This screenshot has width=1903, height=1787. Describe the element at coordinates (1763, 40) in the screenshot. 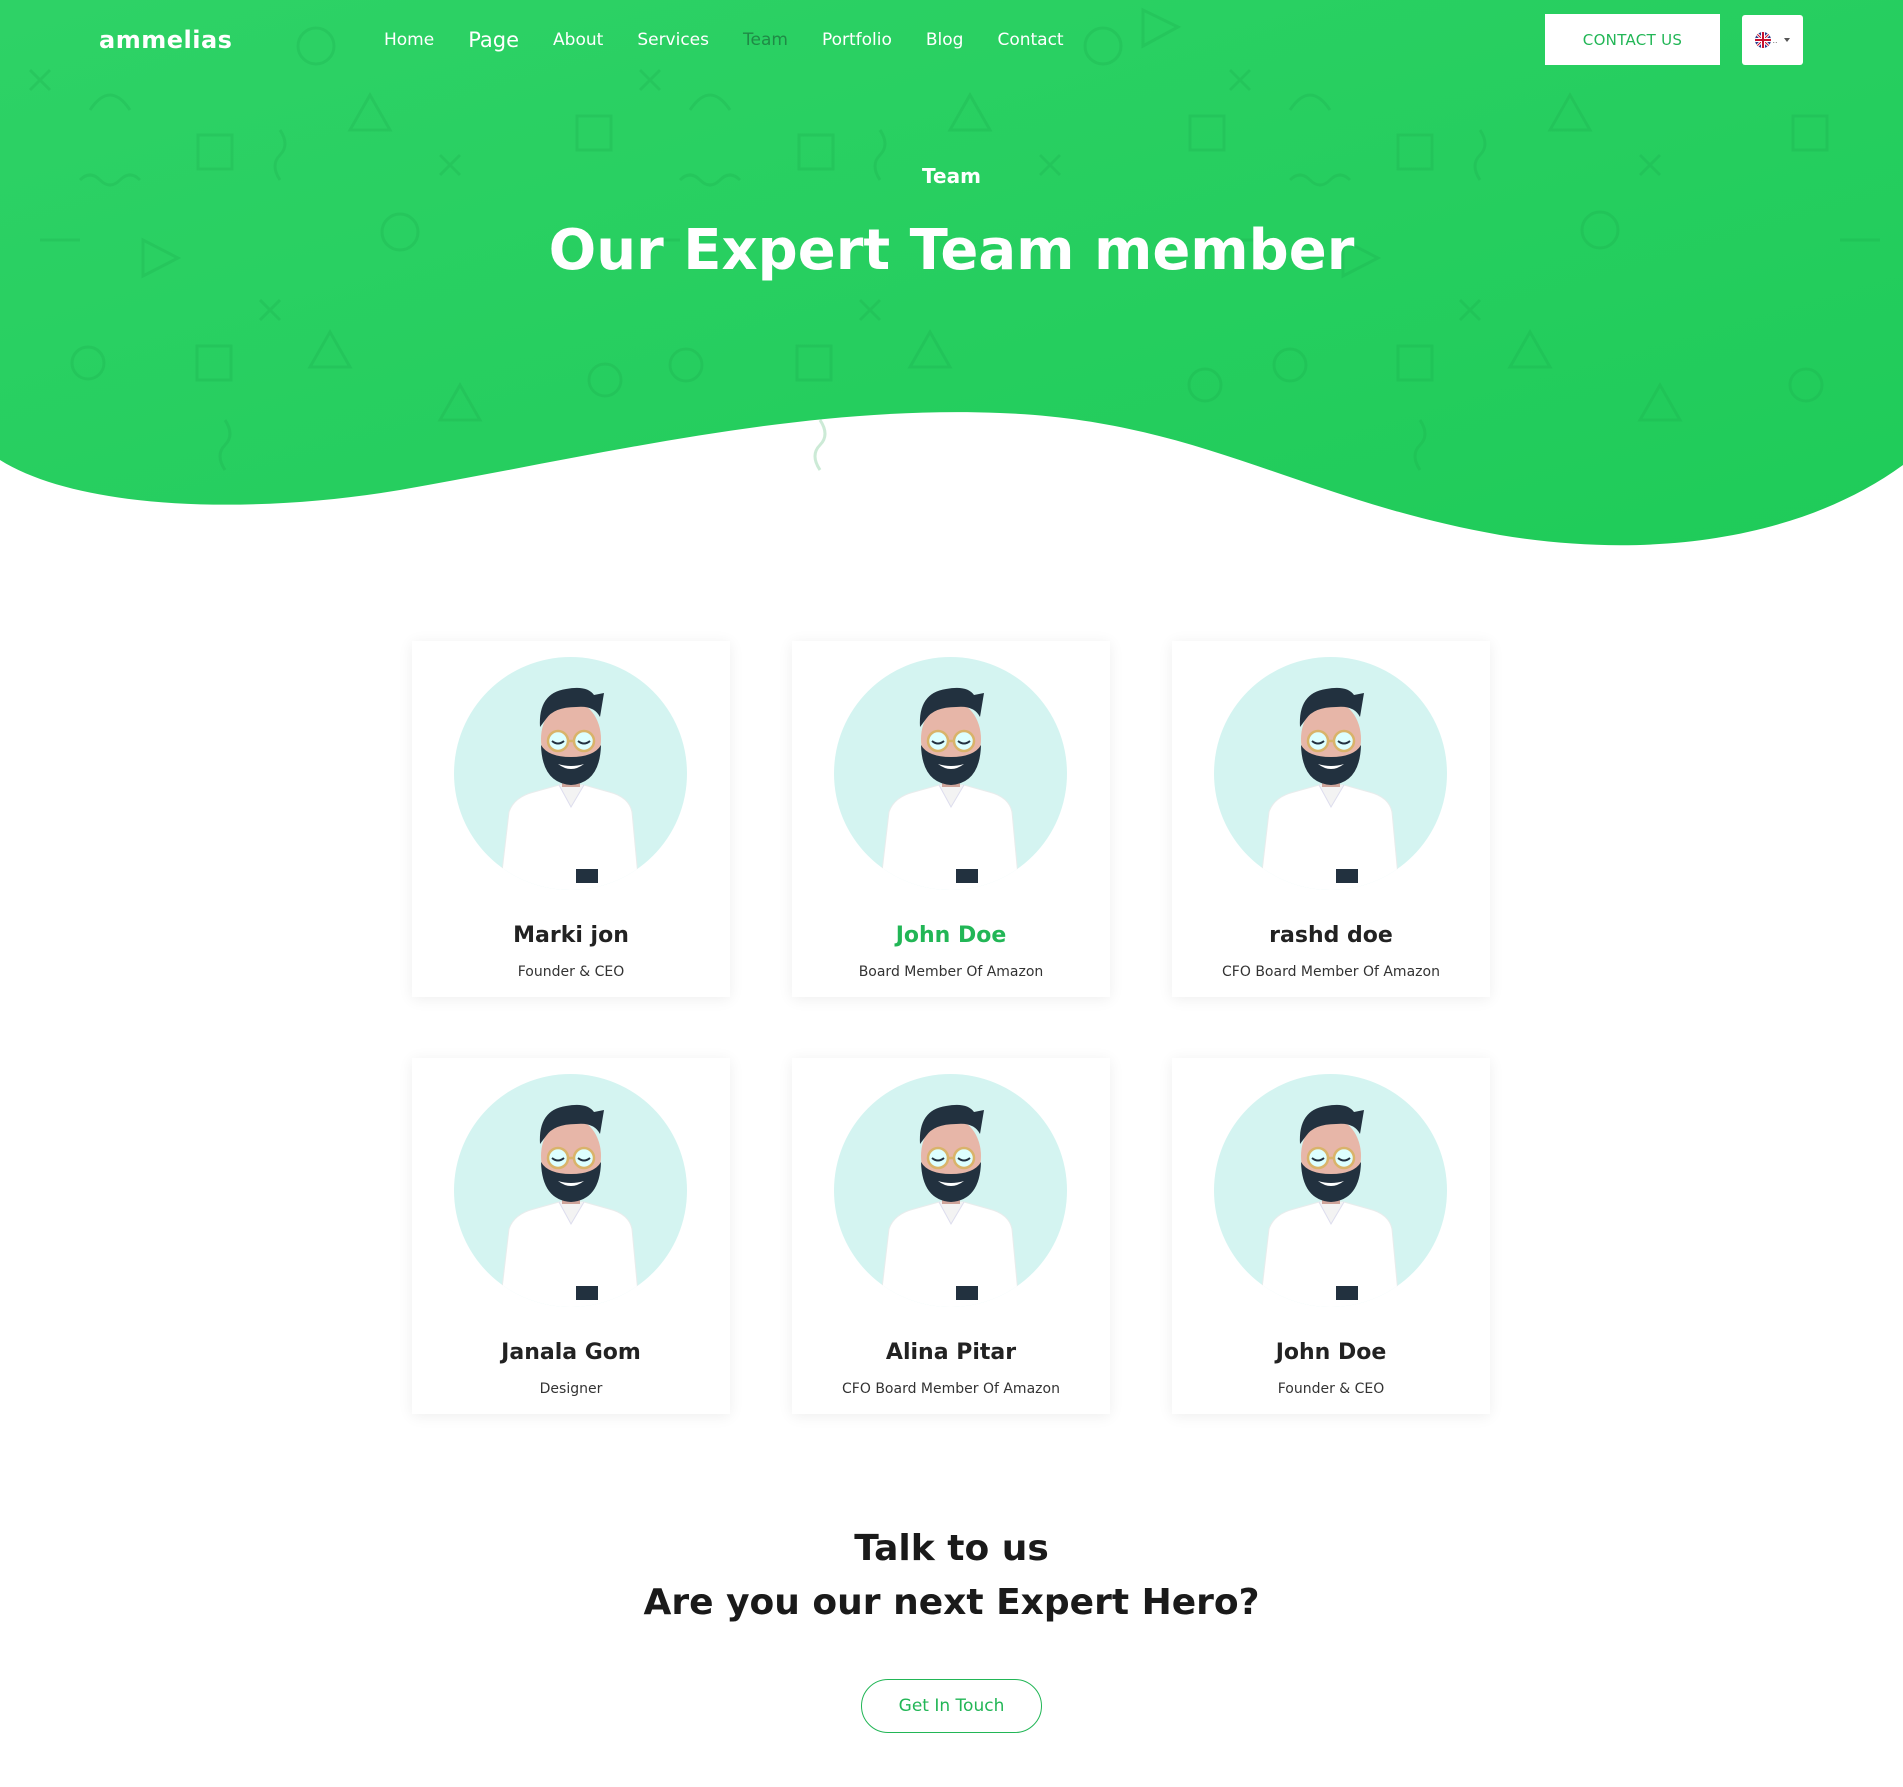

I see `uk-flag-icon` at that location.